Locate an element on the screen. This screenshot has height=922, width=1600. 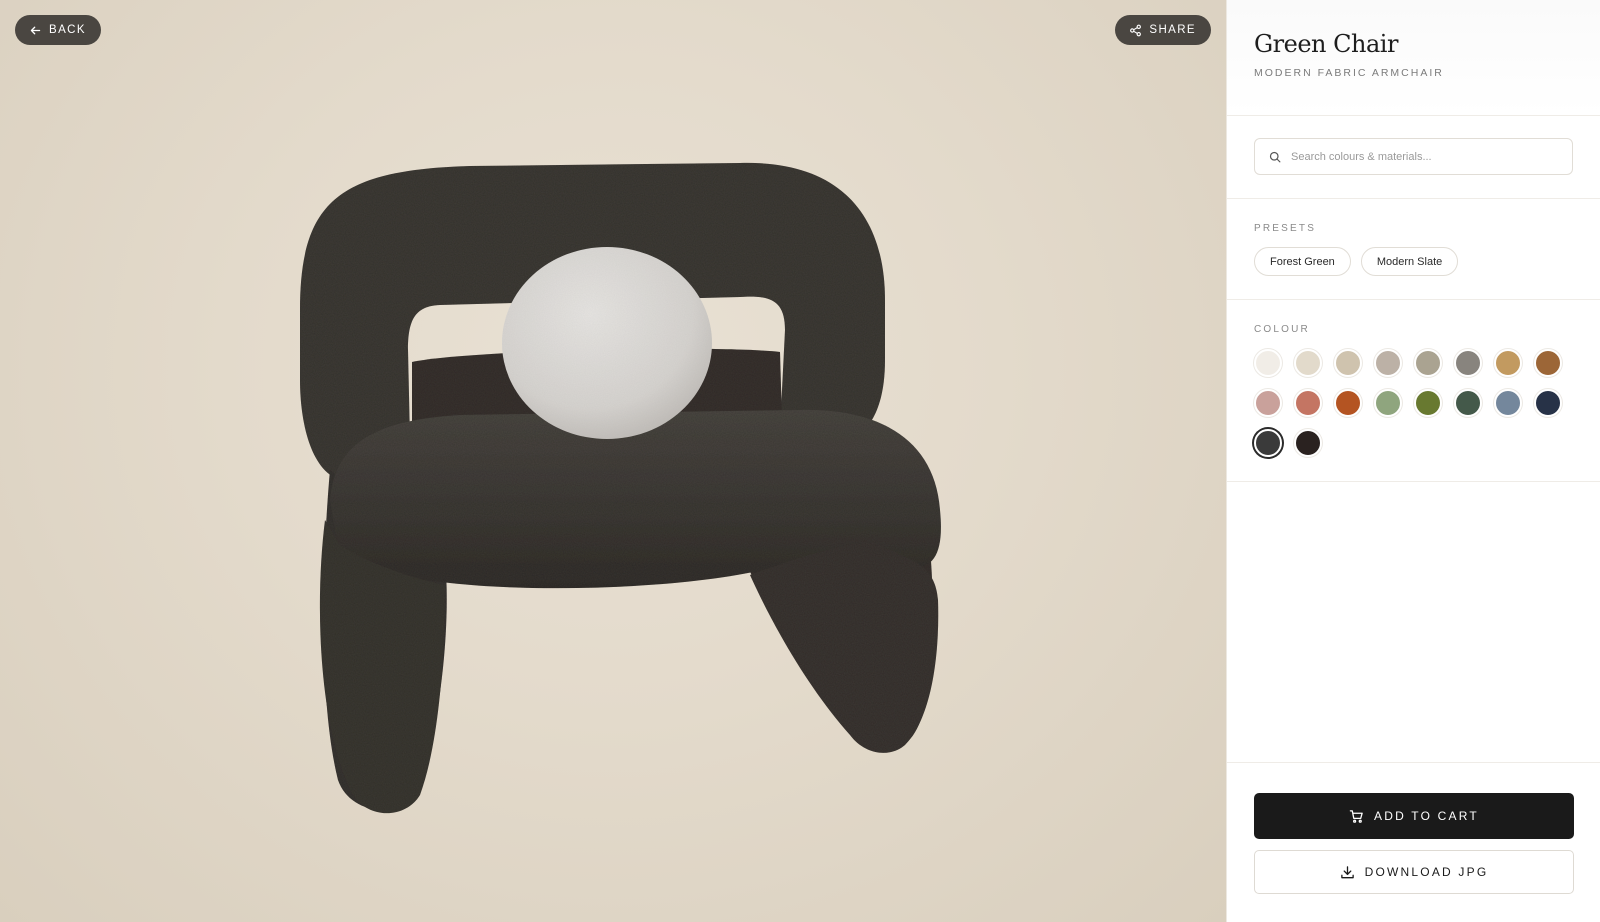
share-button: SHARE is located at coordinates (1163, 30).